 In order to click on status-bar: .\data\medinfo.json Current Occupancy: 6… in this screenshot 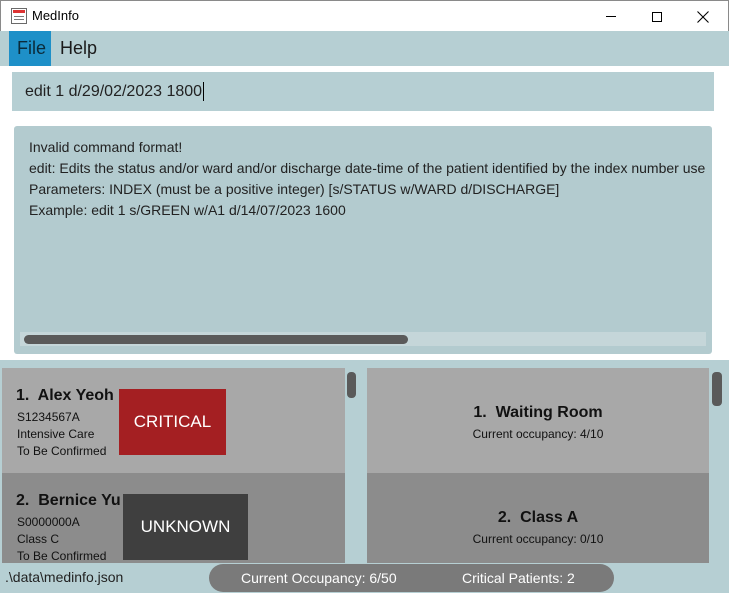, I will do `click(364, 578)`.